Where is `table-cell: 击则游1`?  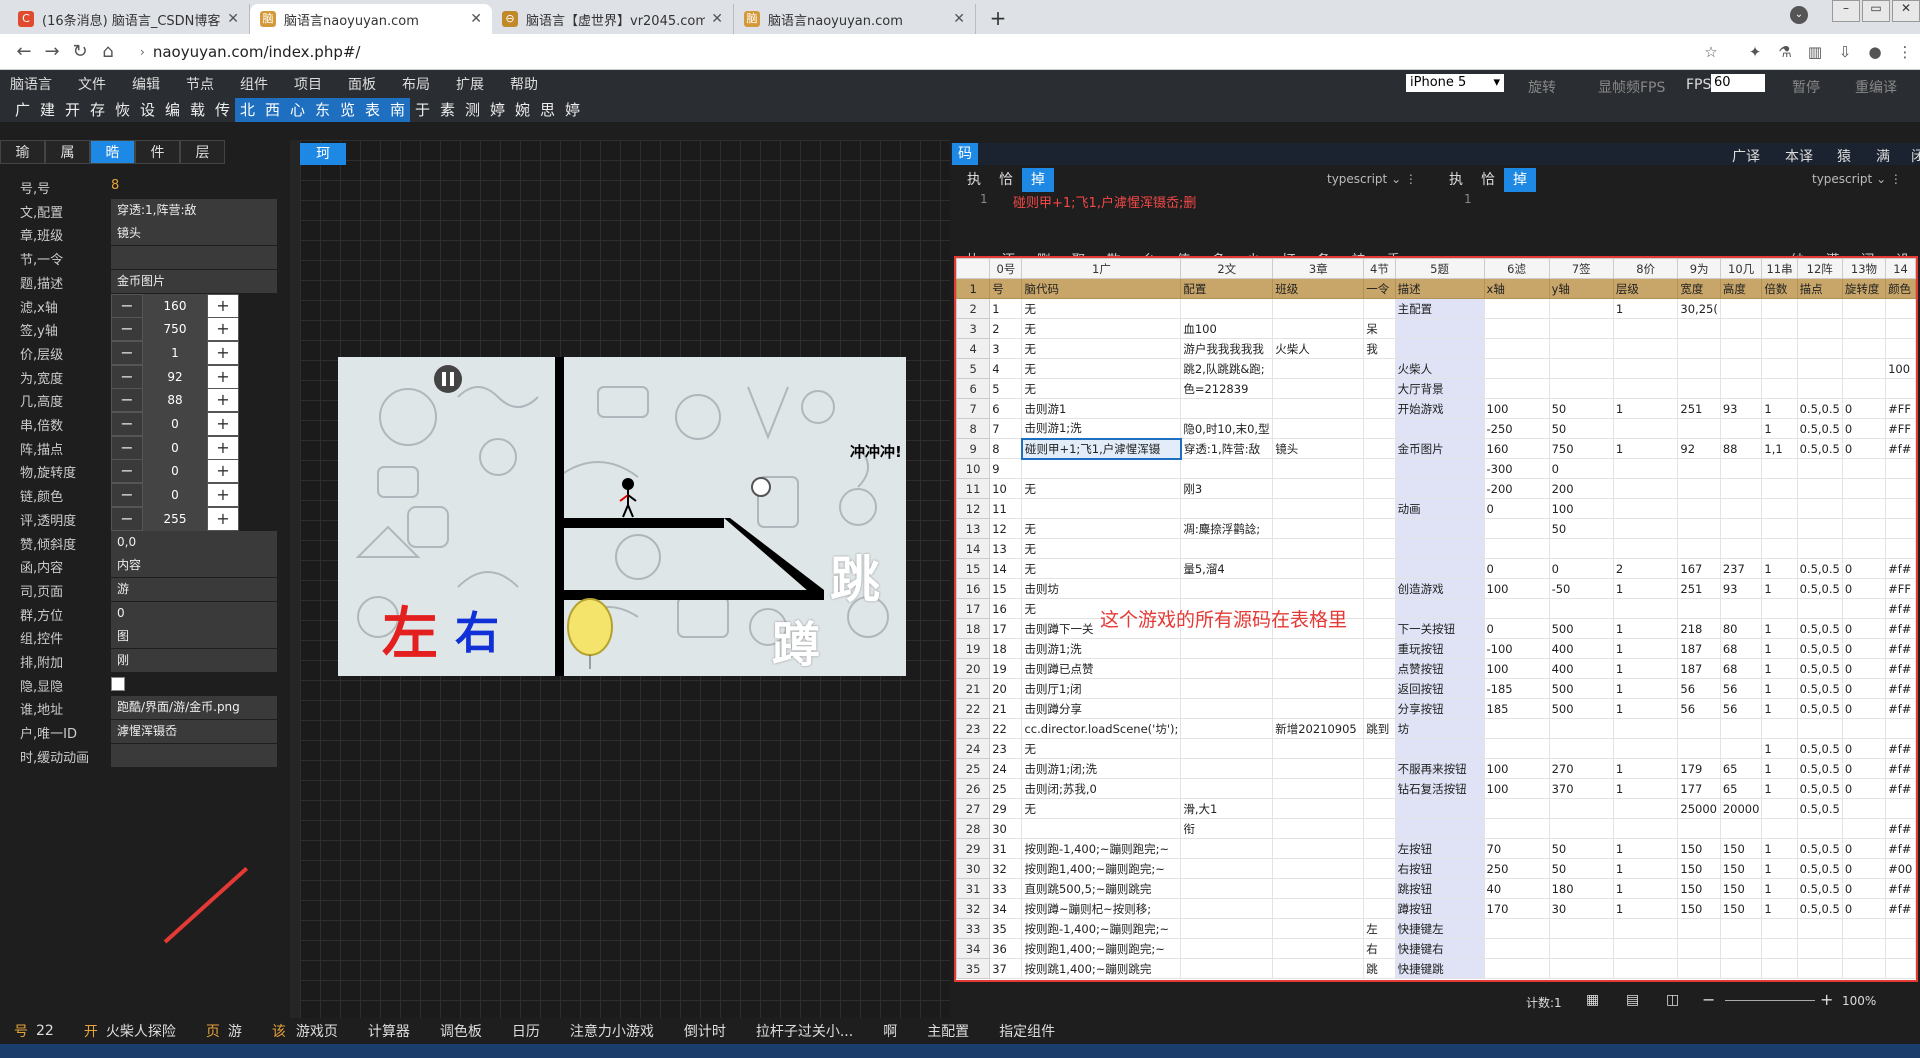
table-cell: 击则游1 is located at coordinates (1101, 408).